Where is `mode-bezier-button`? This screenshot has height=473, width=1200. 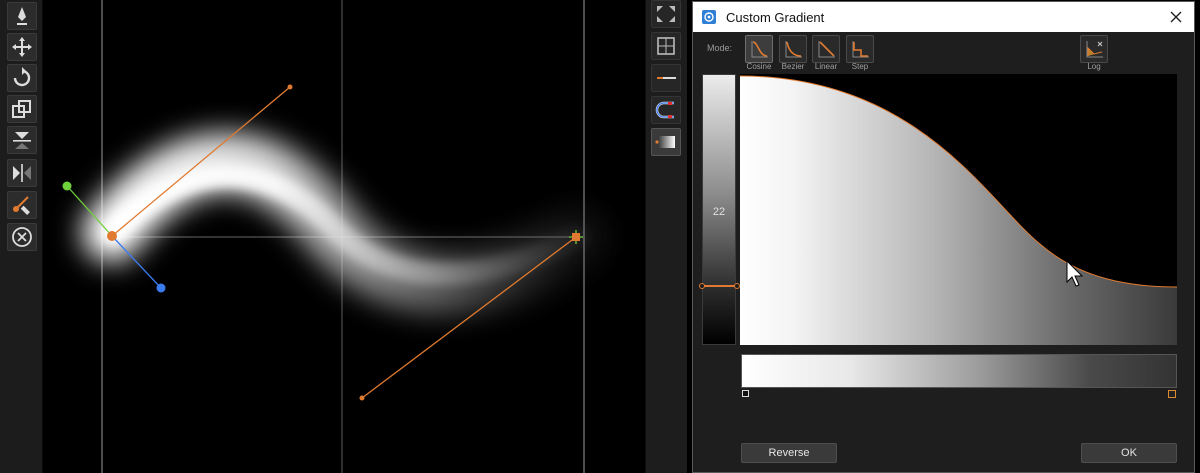
mode-bezier-button is located at coordinates (793, 49).